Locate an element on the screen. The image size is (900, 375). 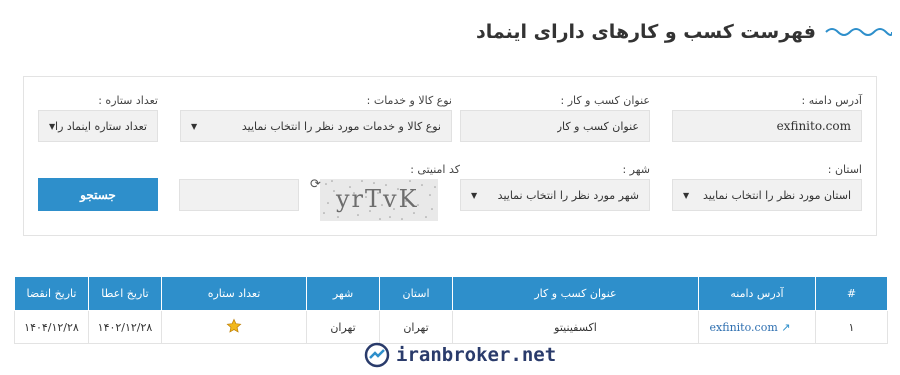
security-code-label: کد امنیتی : is located at coordinates (435, 169).